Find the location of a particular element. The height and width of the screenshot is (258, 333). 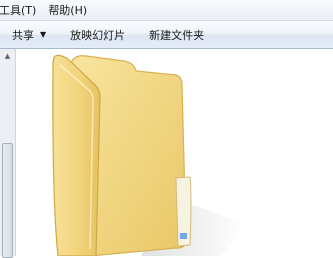

scroll-thumb is located at coordinates (7, 200).